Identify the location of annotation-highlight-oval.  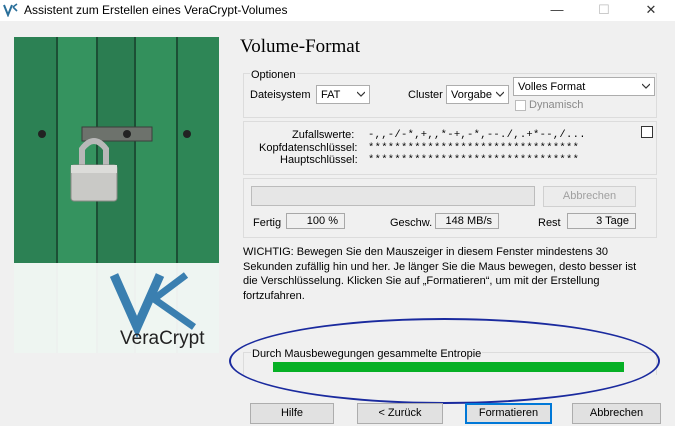
(444, 361).